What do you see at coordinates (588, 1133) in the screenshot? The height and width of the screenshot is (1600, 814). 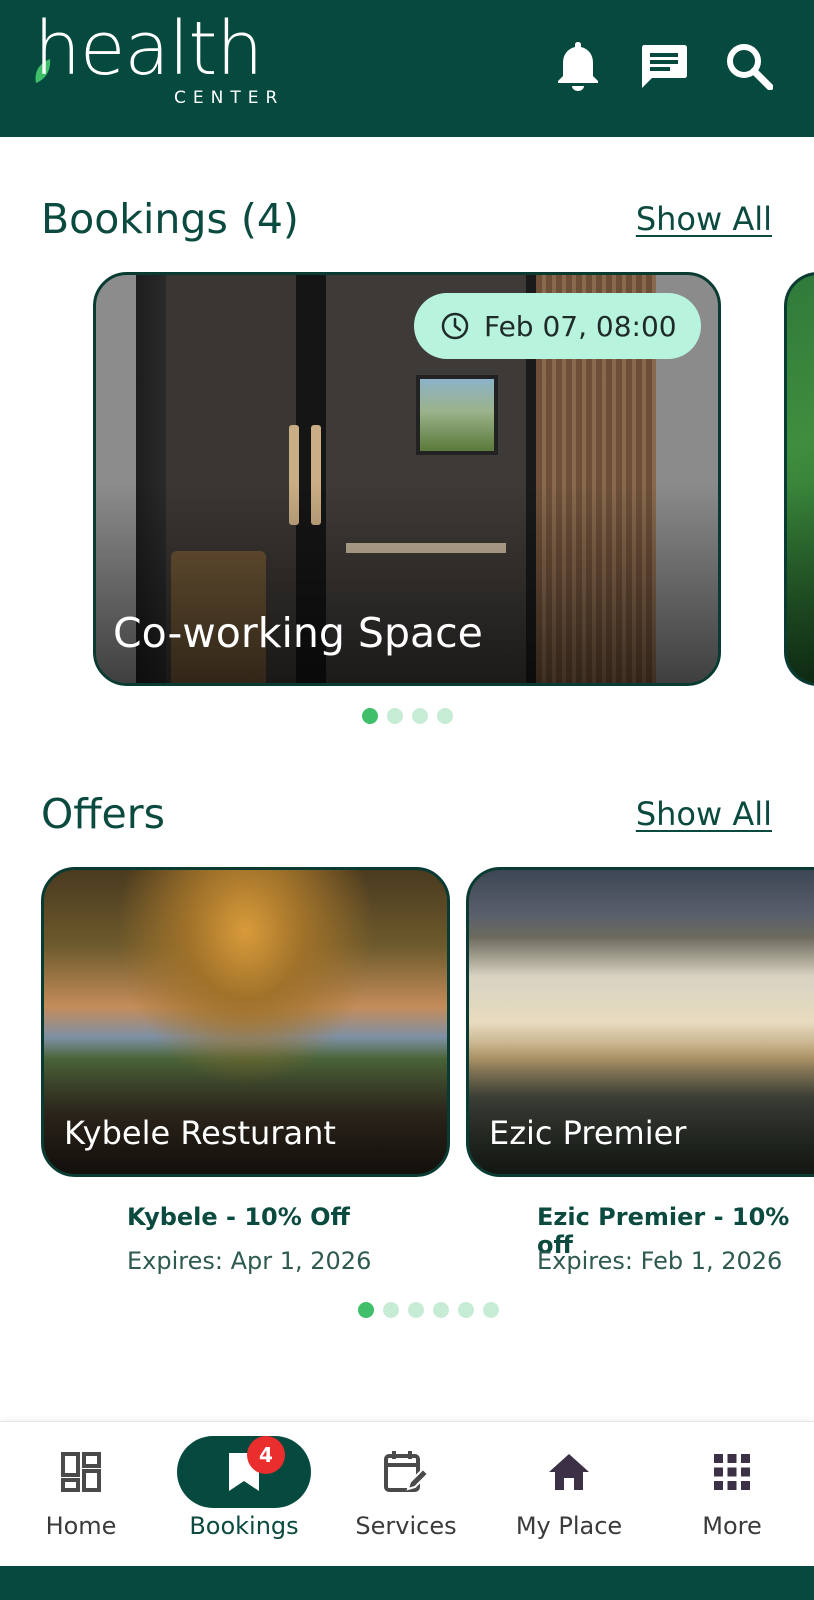 I see `offer-card-title: Ezic Premier` at bounding box center [588, 1133].